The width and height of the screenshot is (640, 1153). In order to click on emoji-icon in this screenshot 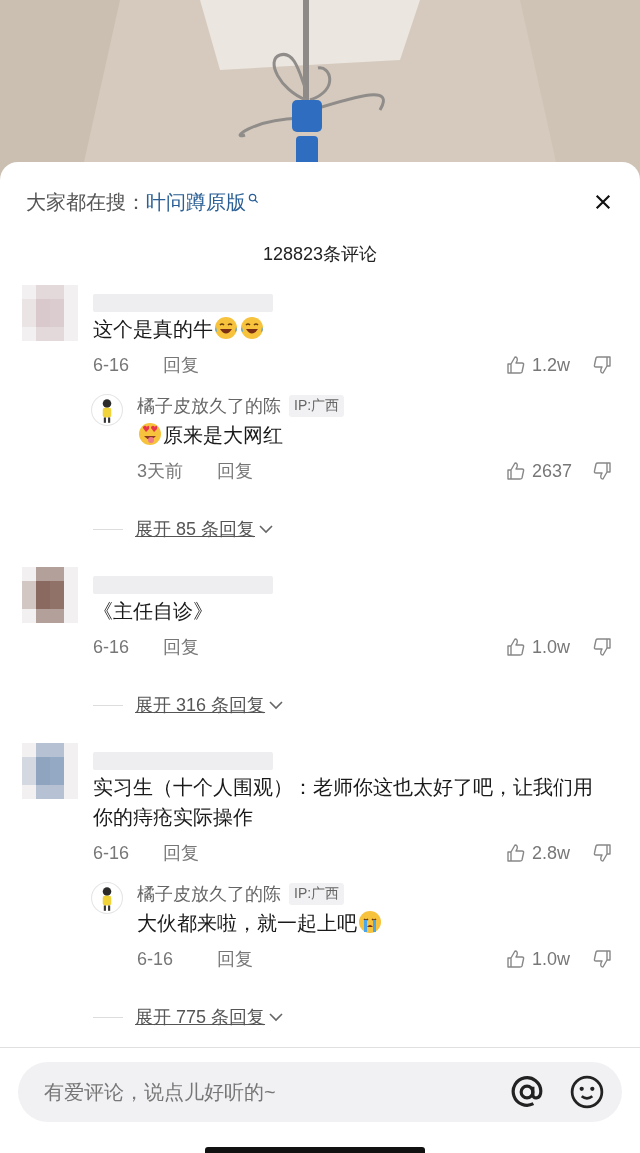, I will do `click(587, 1092)`.